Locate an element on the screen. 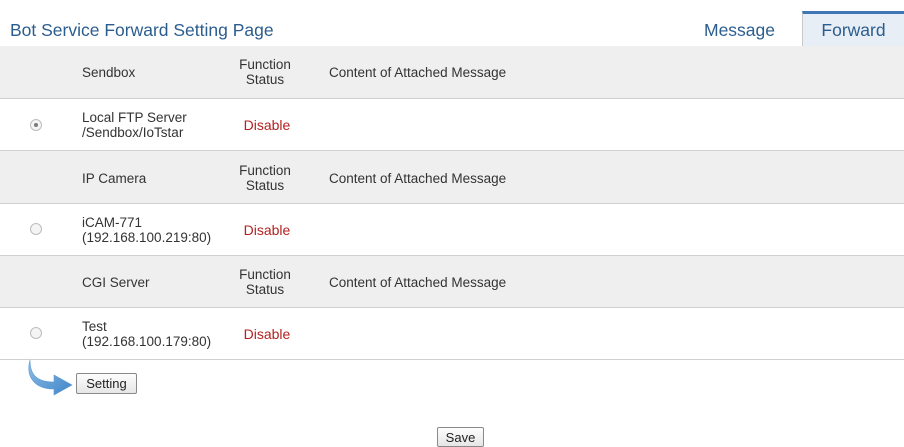 The height and width of the screenshot is (447, 904). table-row: iCAM-771 (192.168.100.219:80) Disable is located at coordinates (452, 230).